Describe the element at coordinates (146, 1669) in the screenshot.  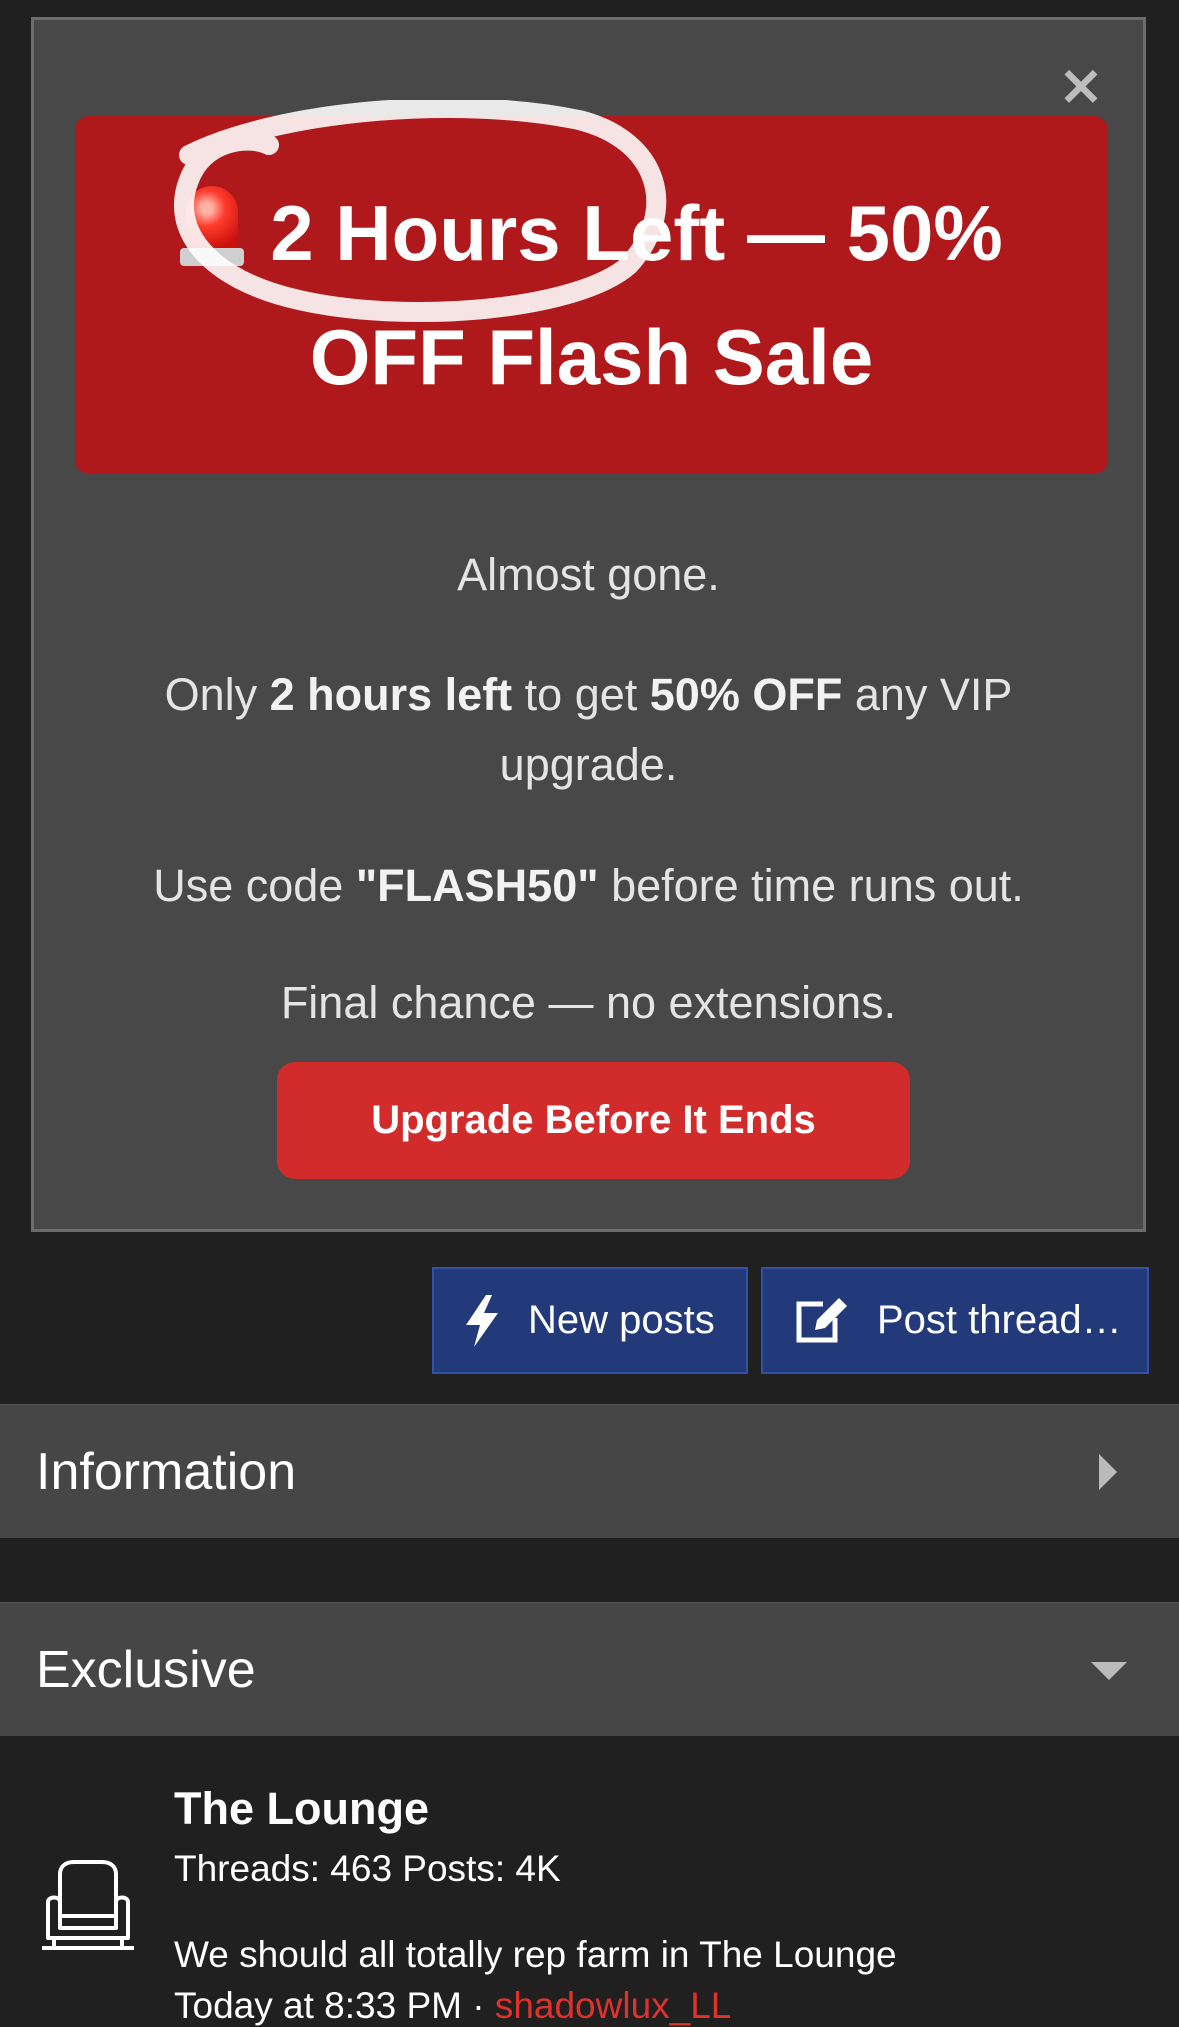
I see `section-title: Exclusive` at that location.